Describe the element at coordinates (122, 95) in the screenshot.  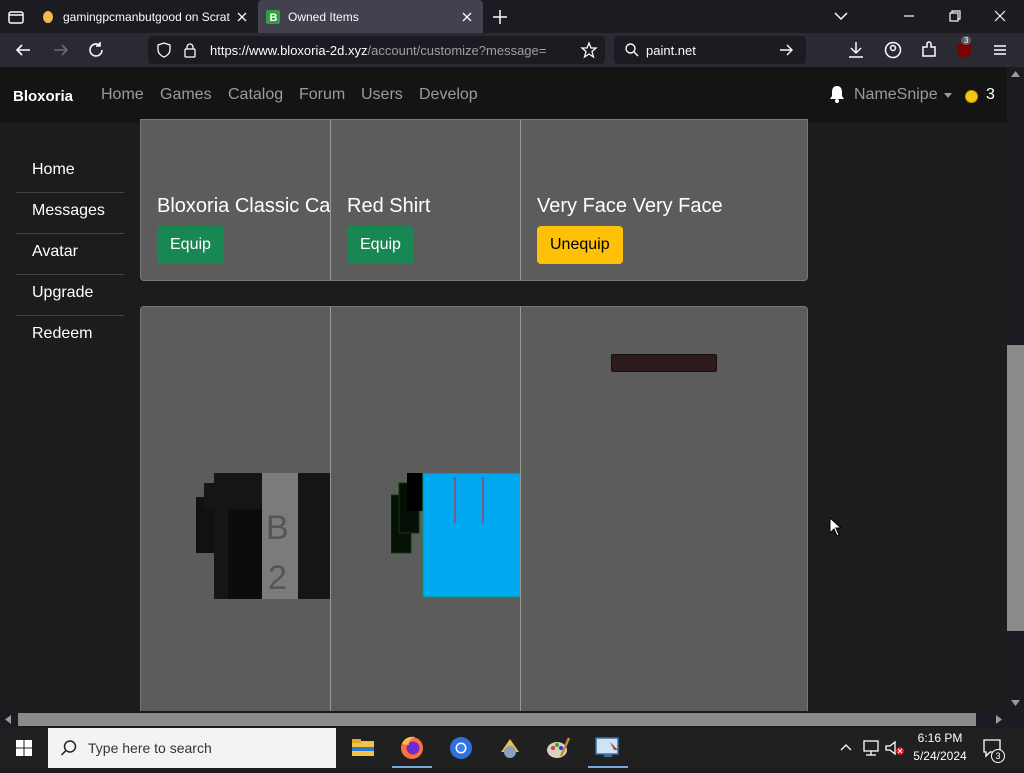
I see `nav-link-home: Home` at that location.